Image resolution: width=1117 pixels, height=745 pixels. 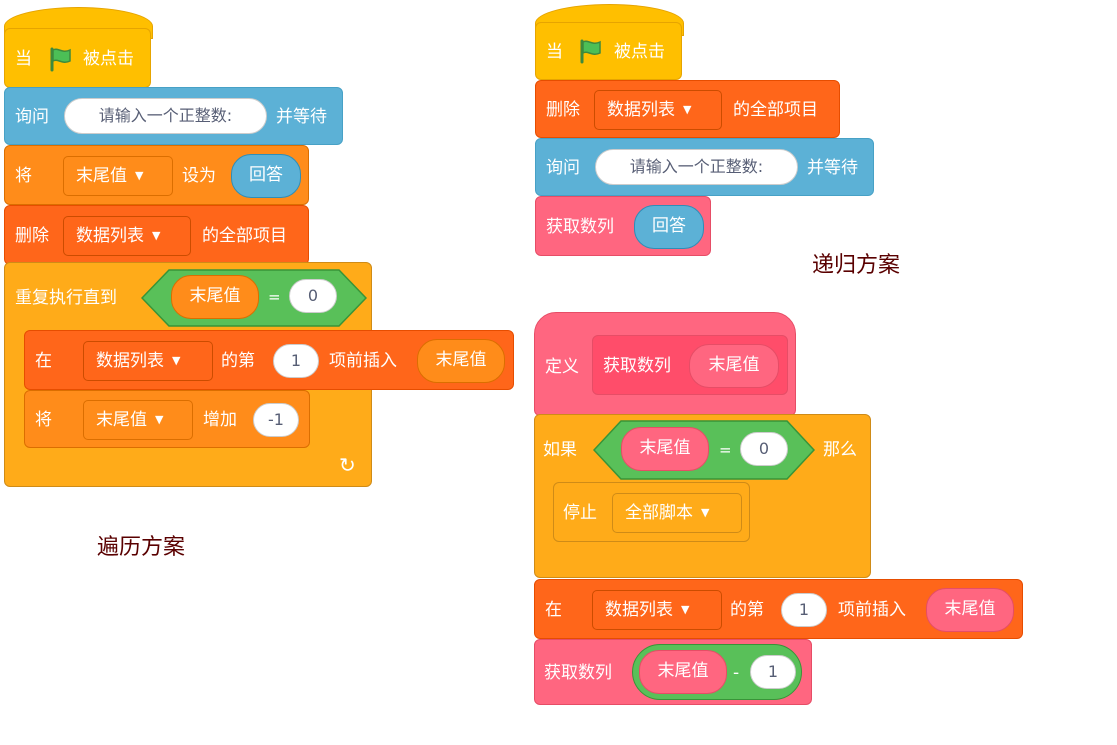 I want to click on recursive-caption: 递归方案, so click(x=856, y=265).